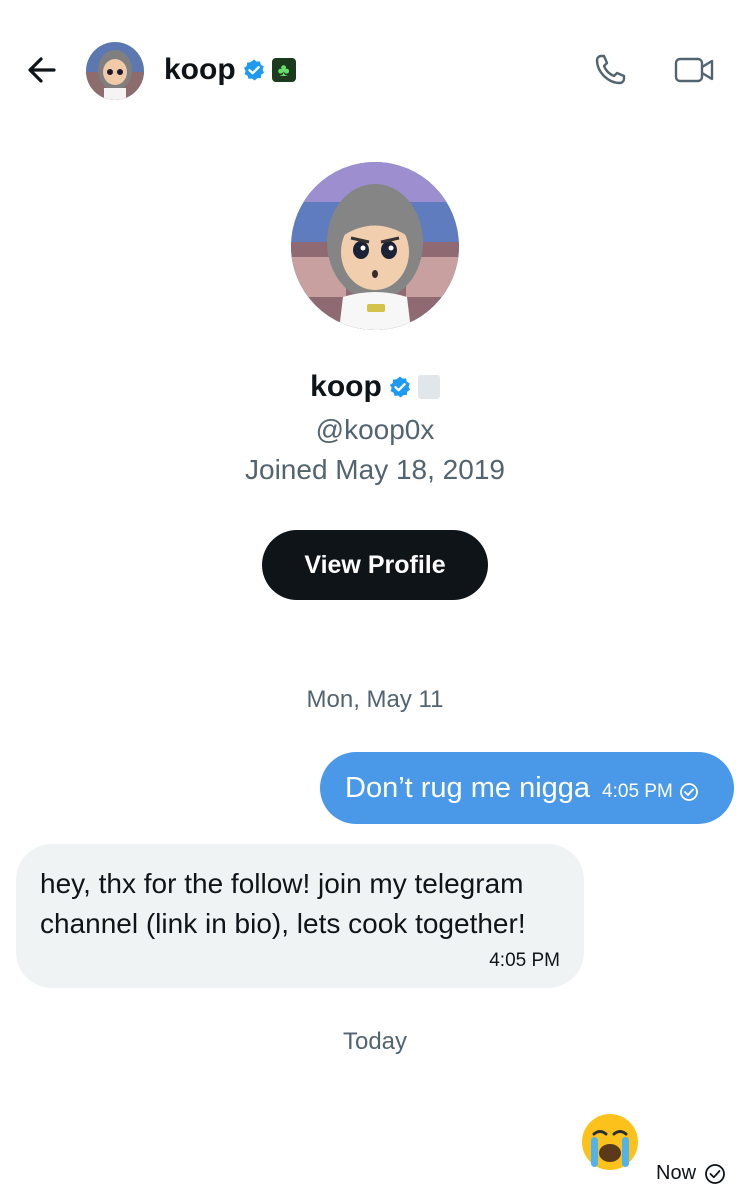 This screenshot has height=1200, width=750. I want to click on loudly-crying-face-icon, so click(610, 1142).